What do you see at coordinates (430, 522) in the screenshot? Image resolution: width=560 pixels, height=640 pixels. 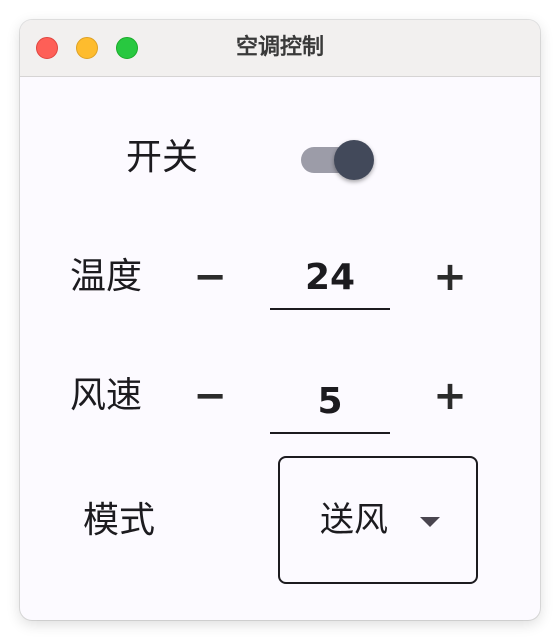 I see `caret-down-icon` at bounding box center [430, 522].